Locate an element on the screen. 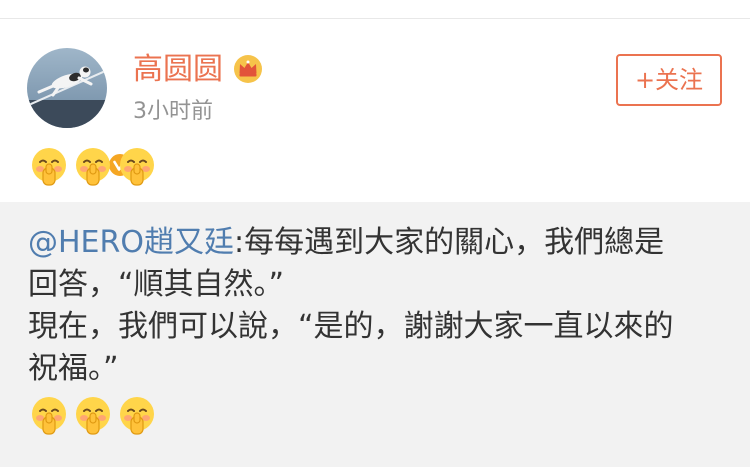 The image size is (750, 467). post-timestamp: 3小时前 is located at coordinates (173, 111).